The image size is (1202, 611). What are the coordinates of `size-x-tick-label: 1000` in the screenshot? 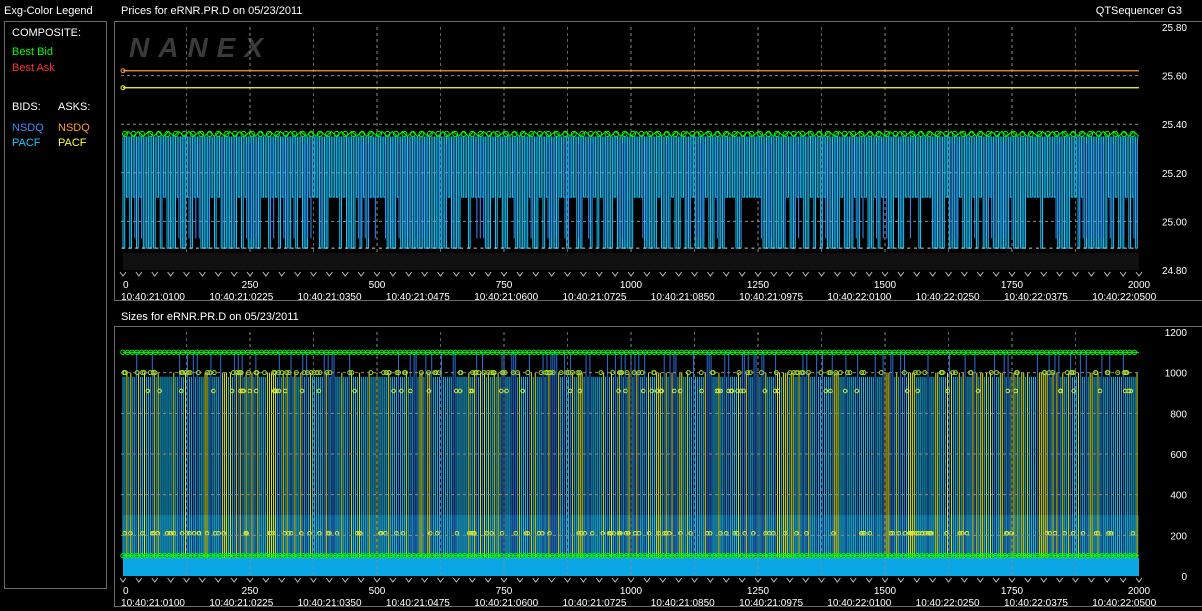 It's located at (631, 591).